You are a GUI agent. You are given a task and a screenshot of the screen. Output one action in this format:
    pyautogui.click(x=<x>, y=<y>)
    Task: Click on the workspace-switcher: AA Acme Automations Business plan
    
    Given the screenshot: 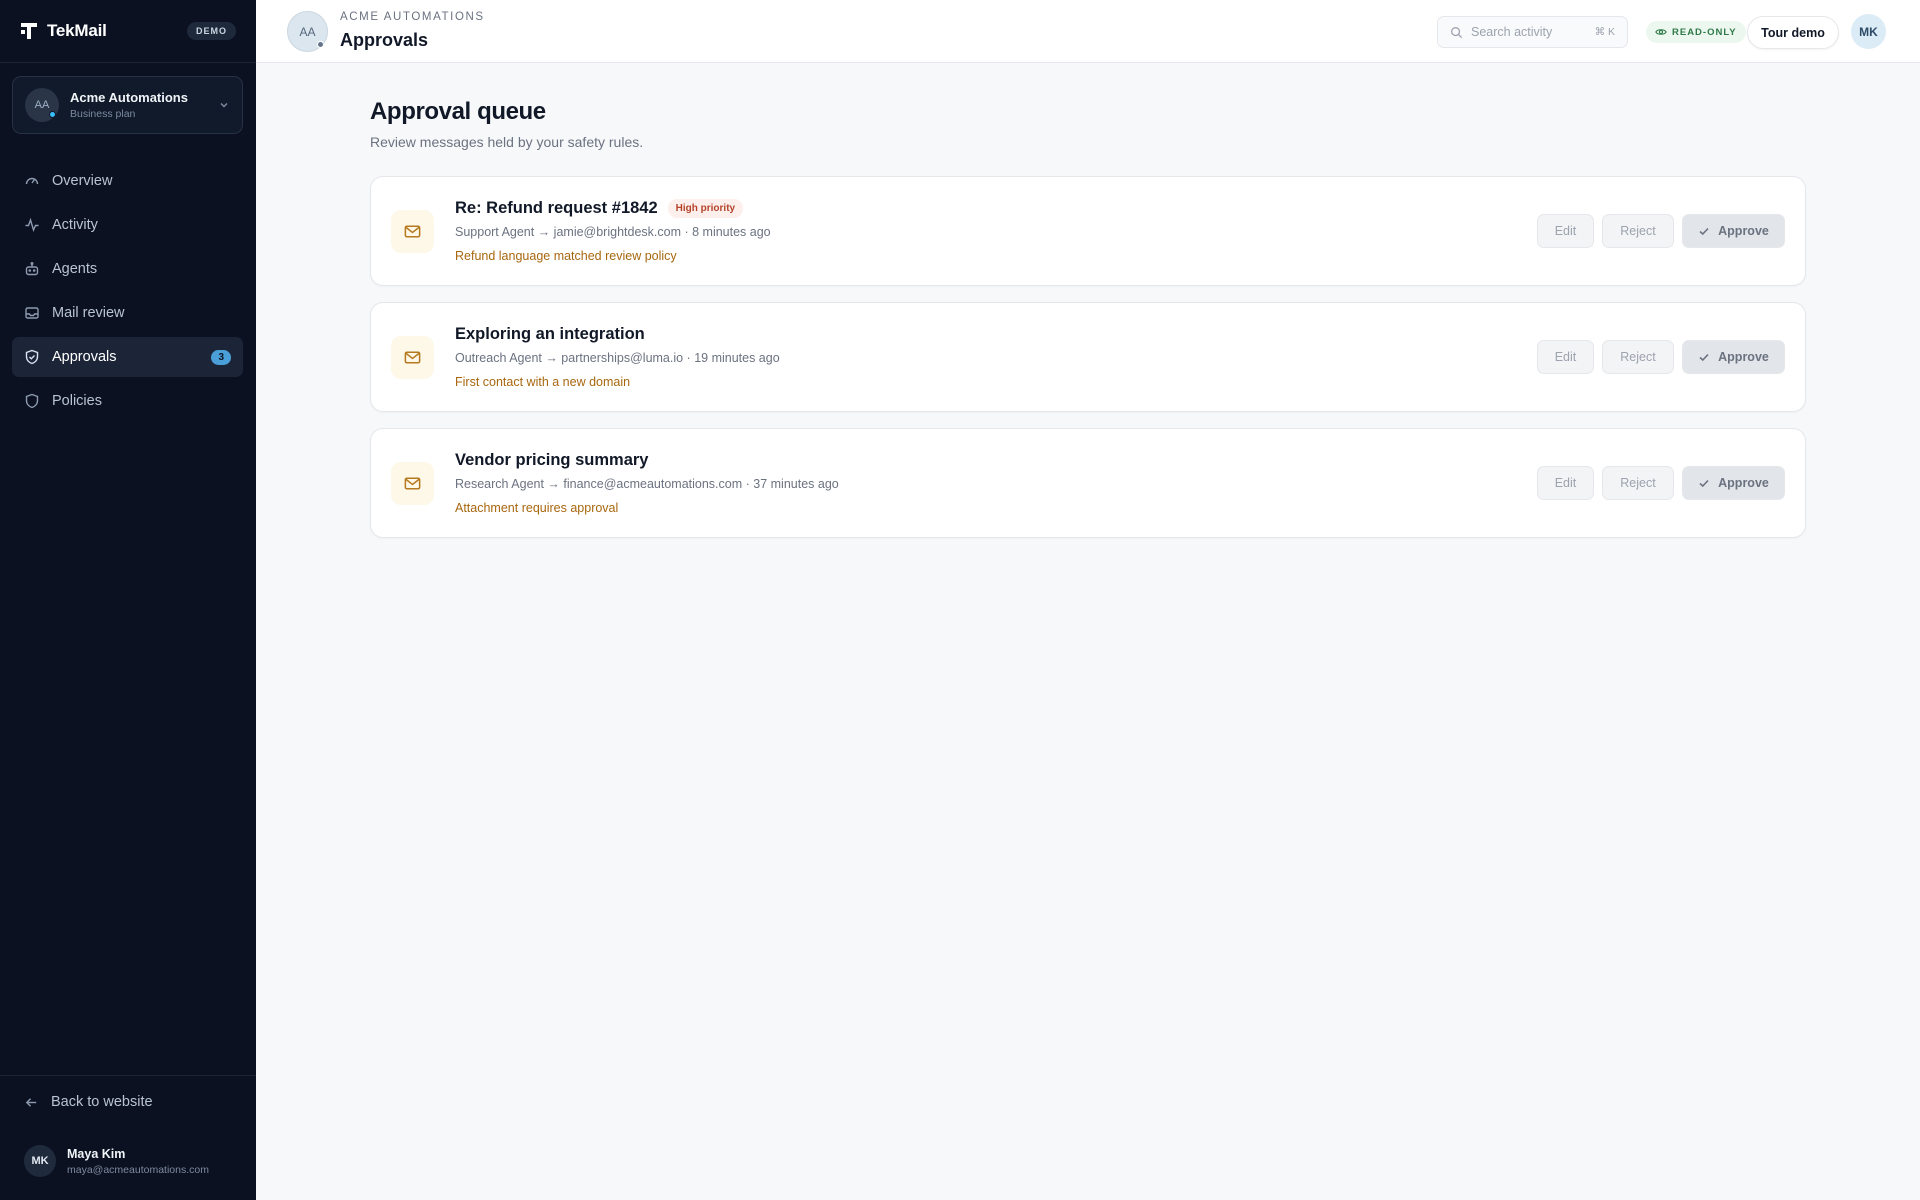 What is the action you would take?
    pyautogui.click(x=127, y=105)
    